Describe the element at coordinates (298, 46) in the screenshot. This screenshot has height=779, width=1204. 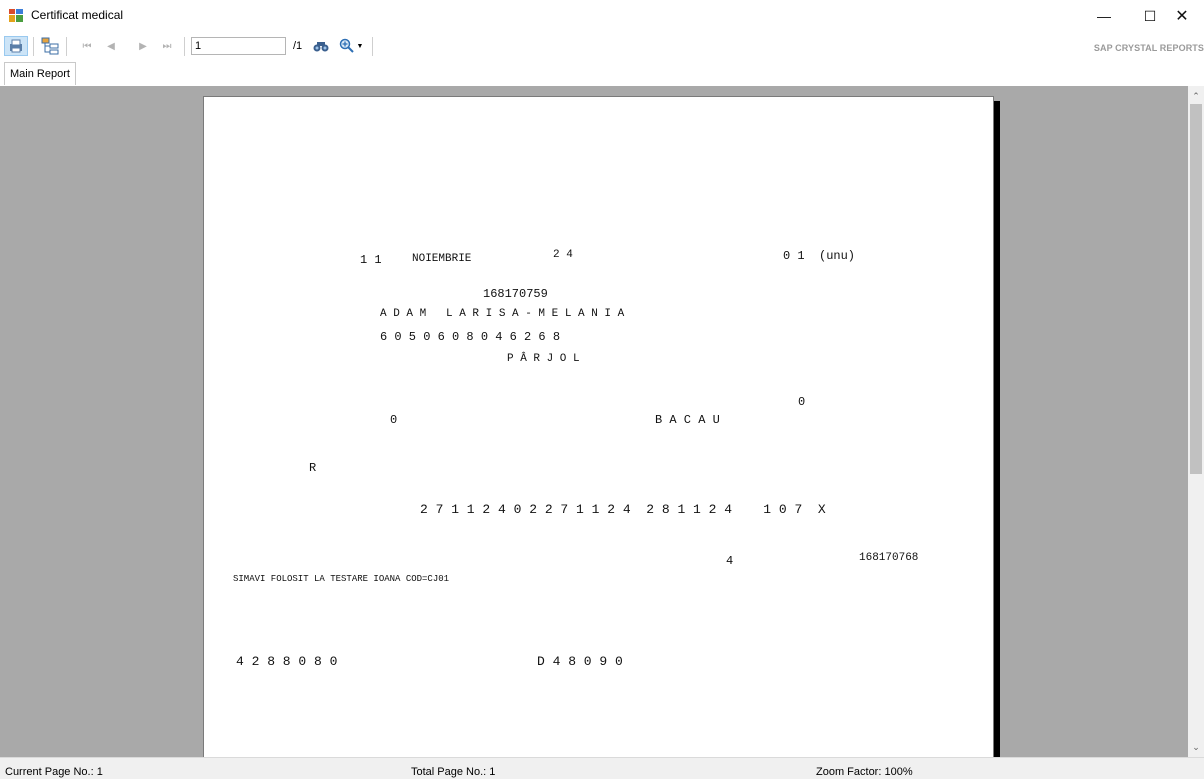
I see `page-total-label: /1` at that location.